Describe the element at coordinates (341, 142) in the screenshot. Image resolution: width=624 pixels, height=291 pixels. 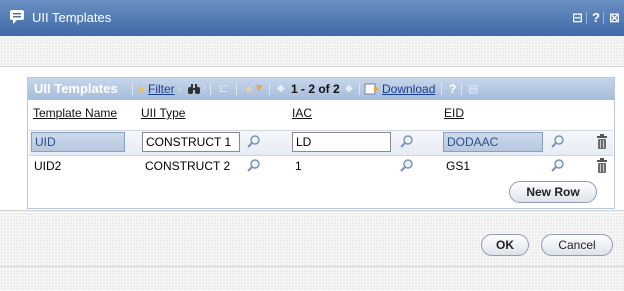
I see `iac-field: LD` at that location.